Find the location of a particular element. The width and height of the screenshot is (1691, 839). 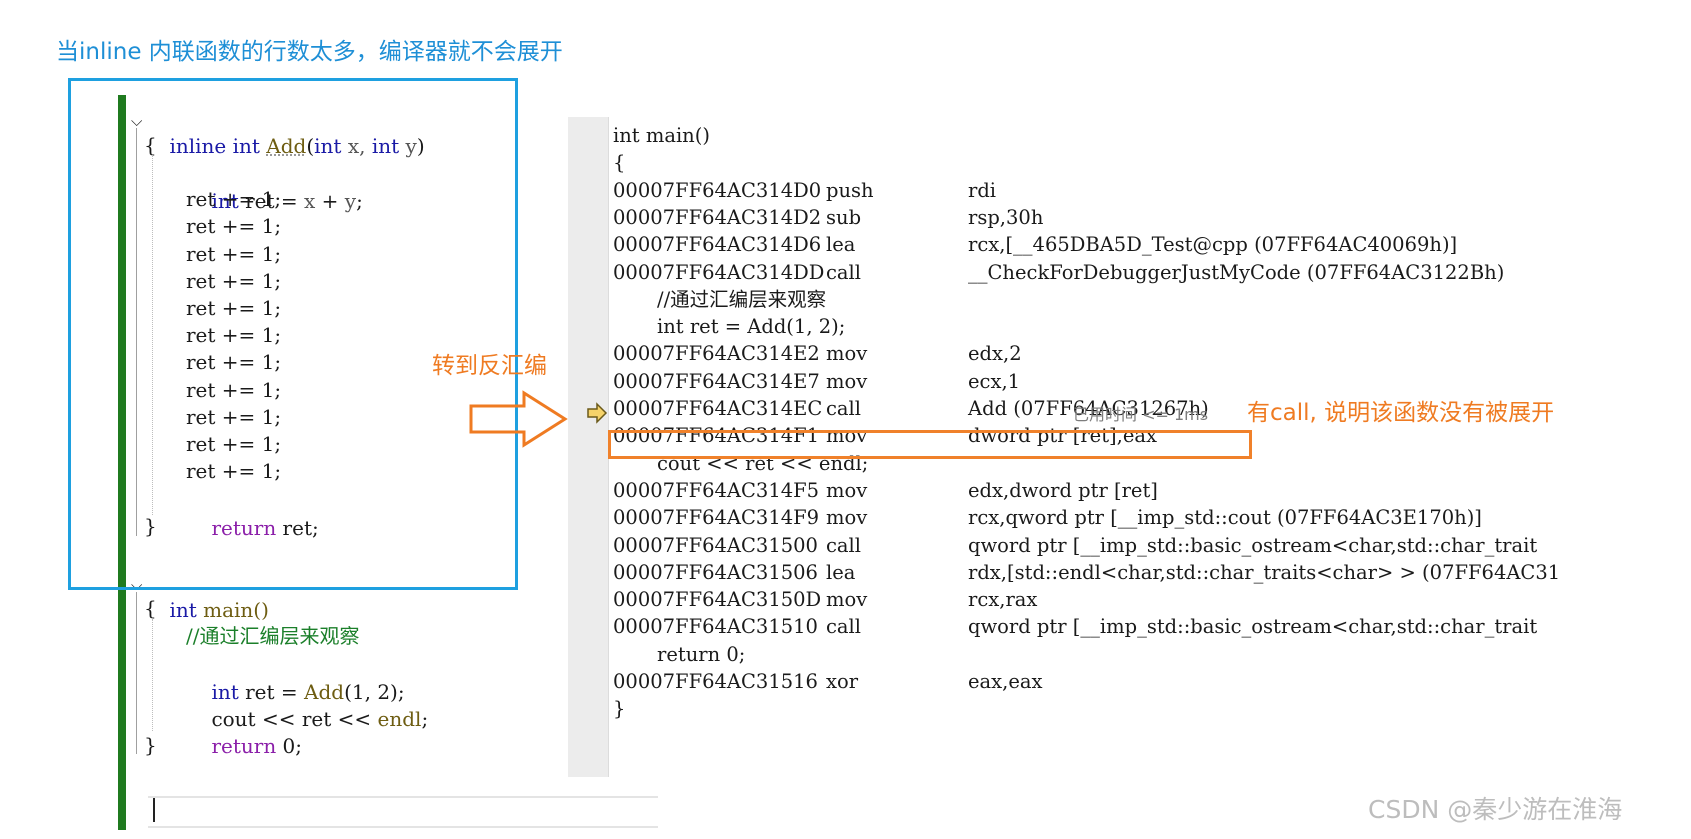

instruction-operands: ecx,1 is located at coordinates (994, 381).